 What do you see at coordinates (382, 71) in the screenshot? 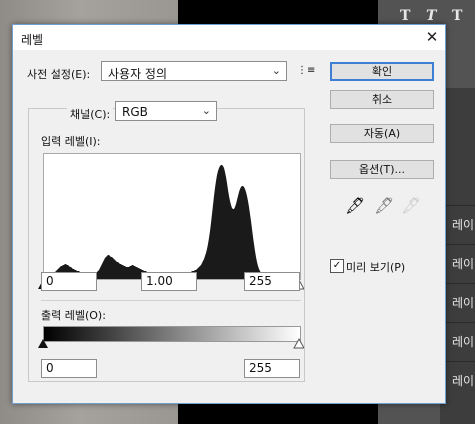
I see `ok-button: 확인` at bounding box center [382, 71].